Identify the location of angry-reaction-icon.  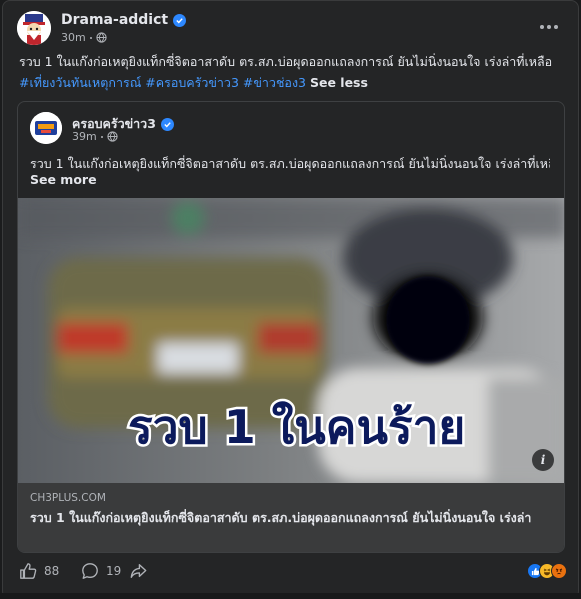
(559, 571).